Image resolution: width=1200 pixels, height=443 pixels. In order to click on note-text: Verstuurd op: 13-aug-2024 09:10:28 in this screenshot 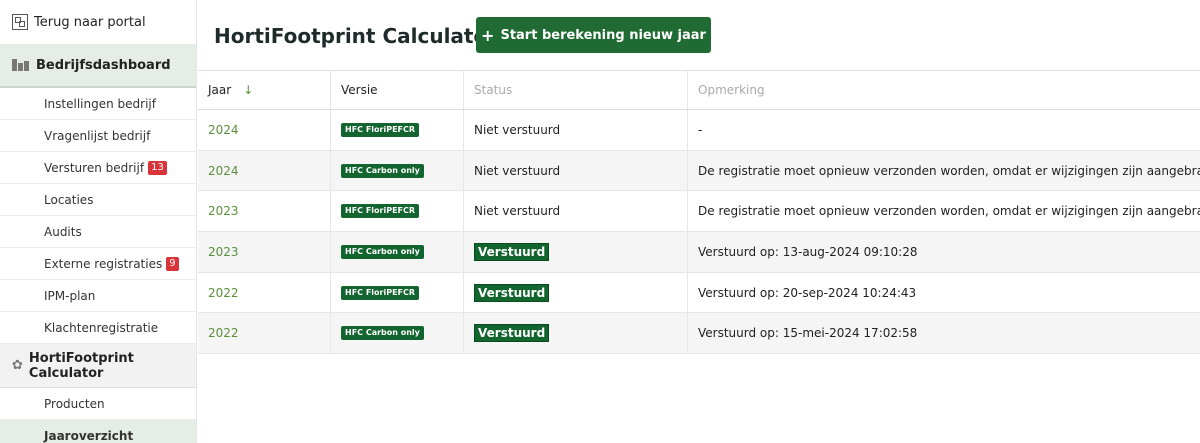, I will do `click(808, 251)`.